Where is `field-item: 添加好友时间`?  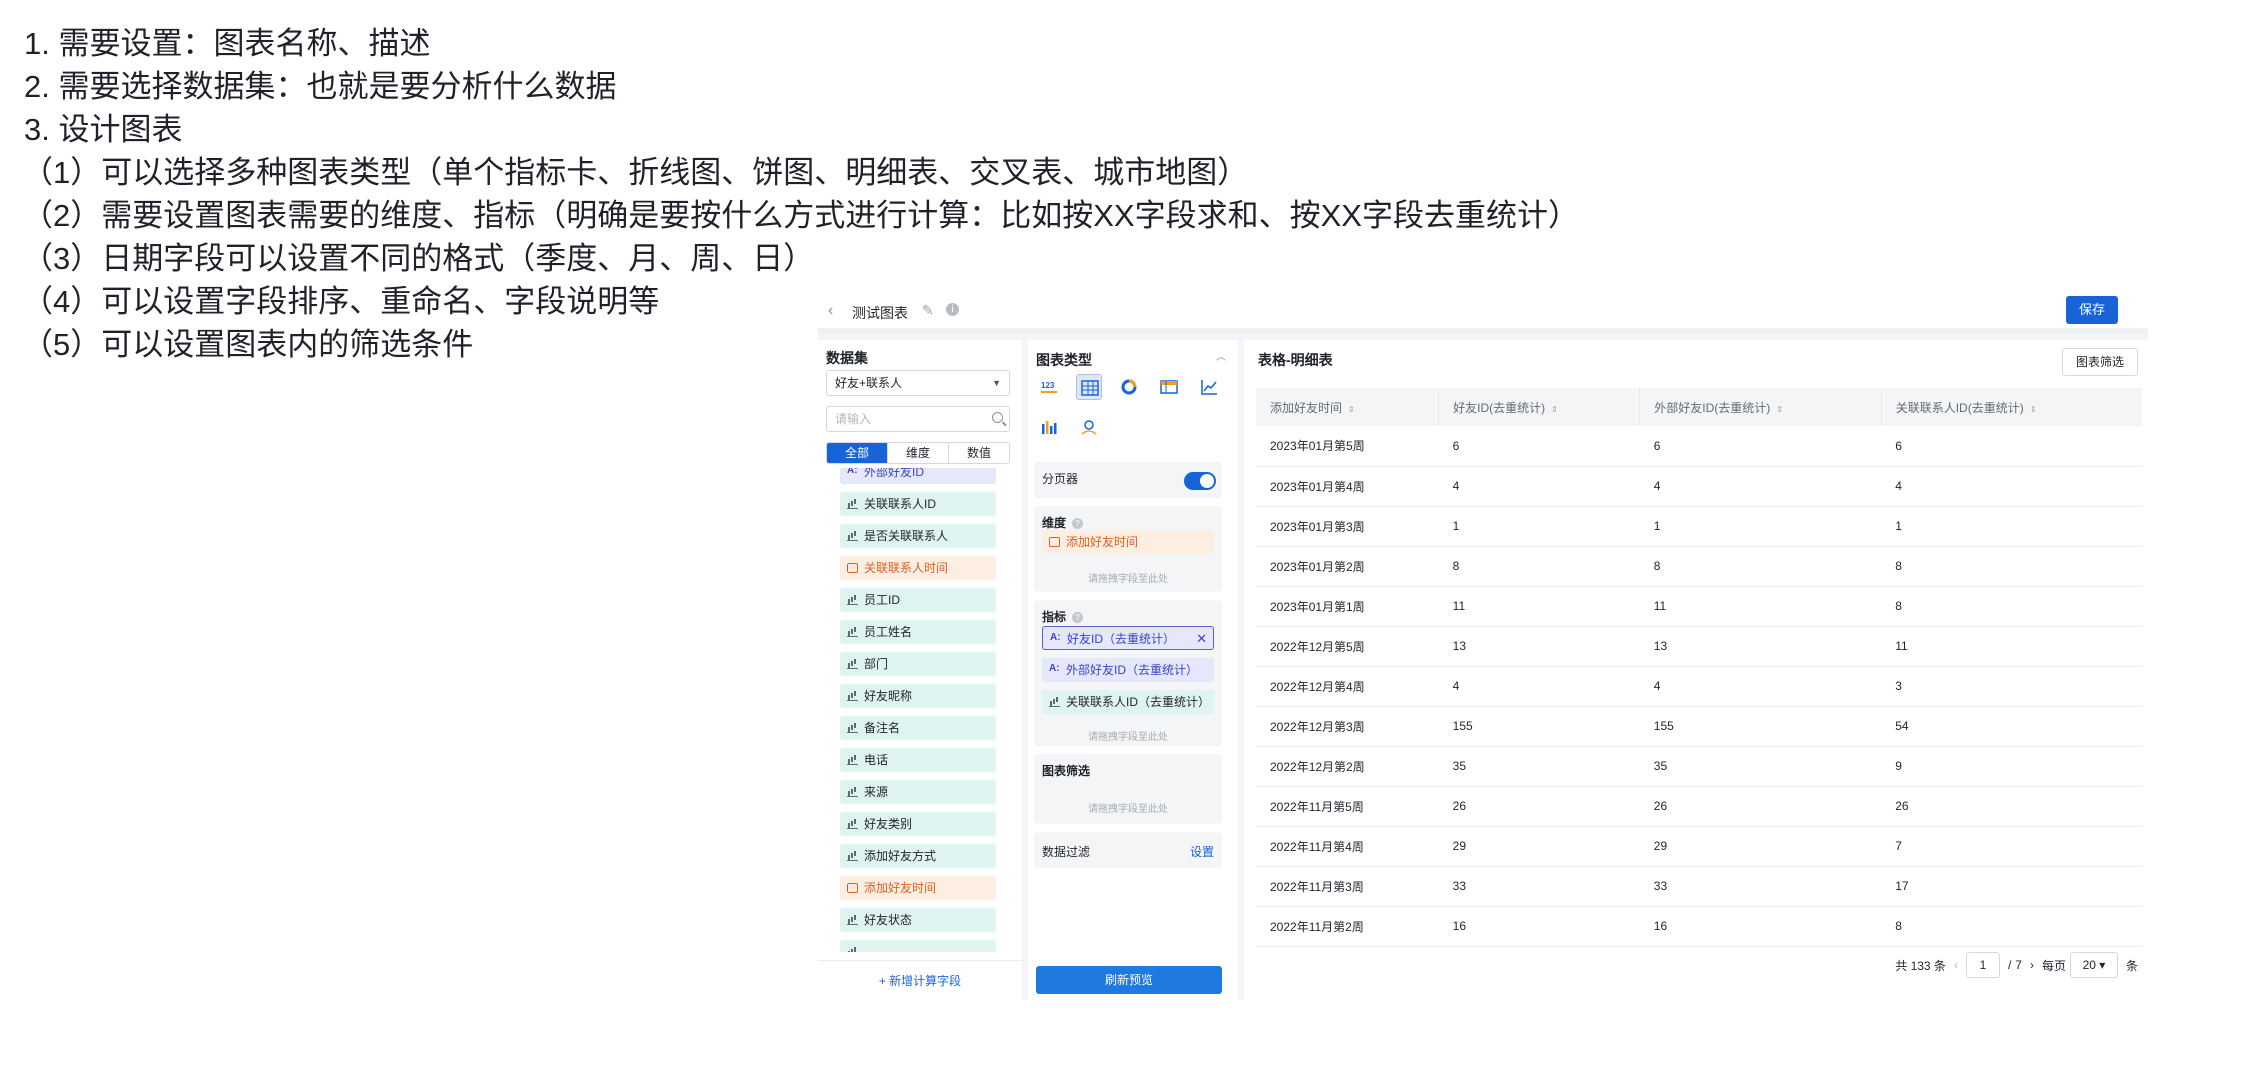 field-item: 添加好友时间 is located at coordinates (918, 888).